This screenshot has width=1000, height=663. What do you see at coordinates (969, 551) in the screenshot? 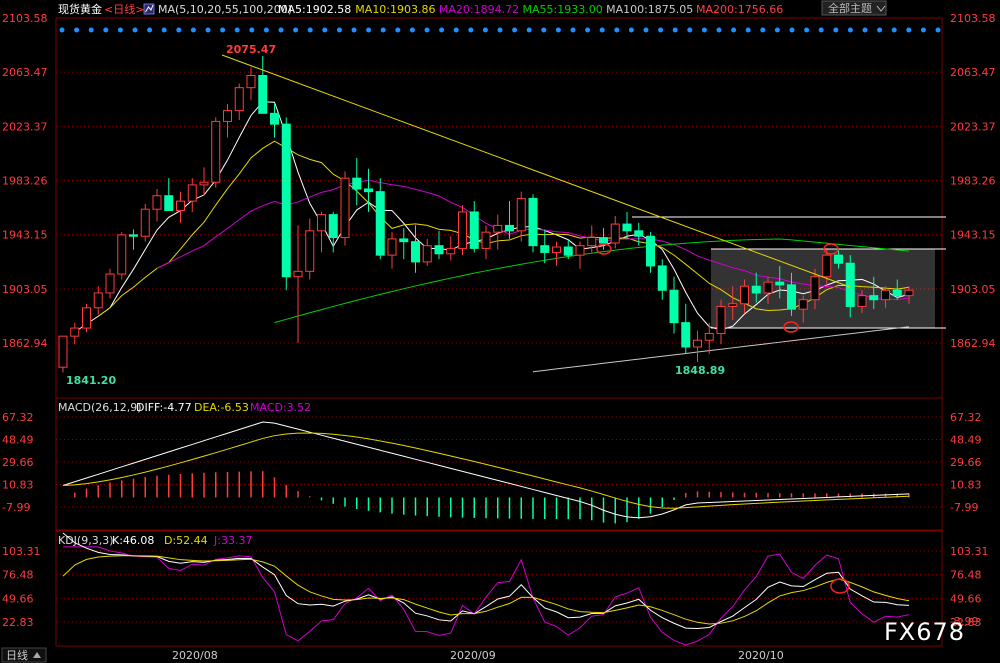
I see `kdj-tick: 103.31` at bounding box center [969, 551].